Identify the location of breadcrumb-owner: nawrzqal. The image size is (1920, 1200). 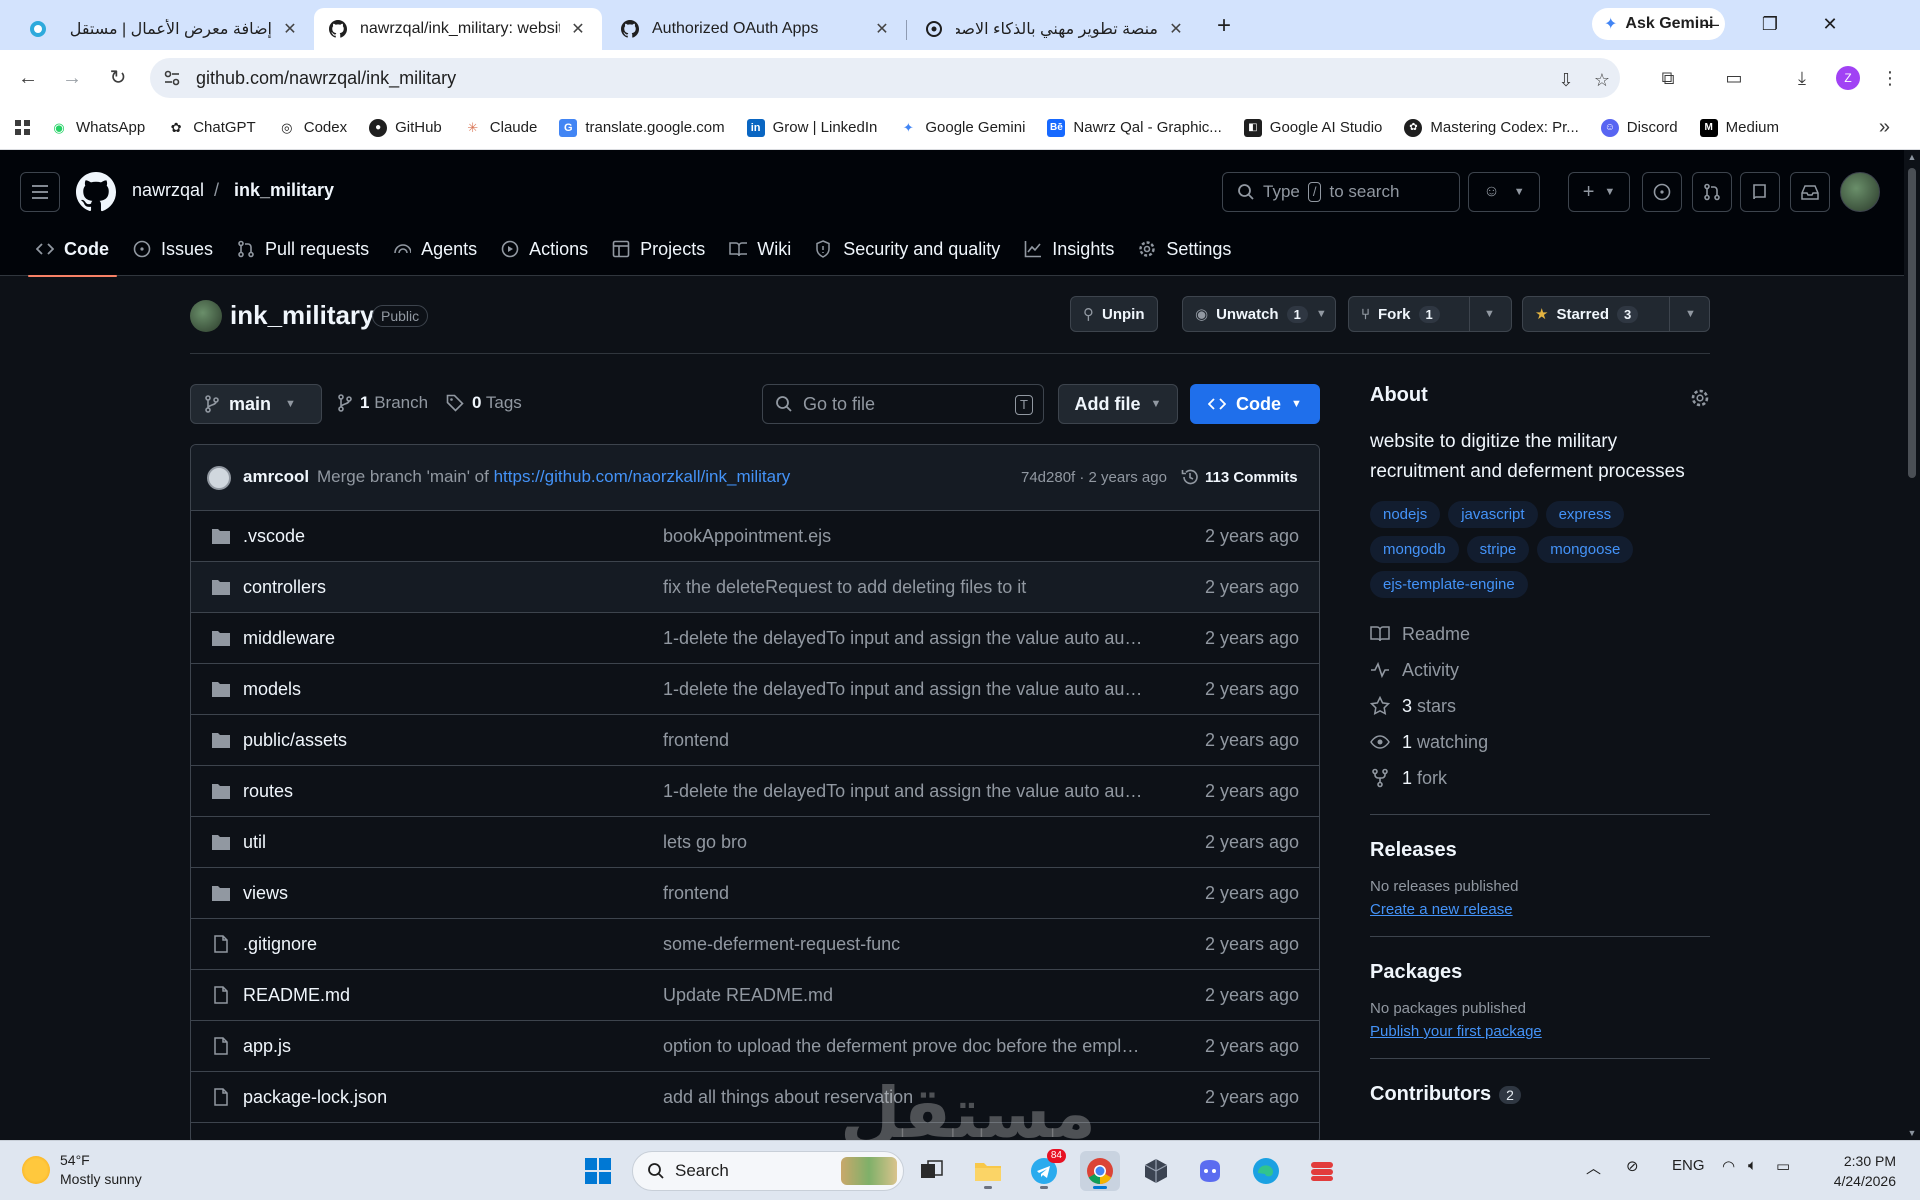
(168, 190).